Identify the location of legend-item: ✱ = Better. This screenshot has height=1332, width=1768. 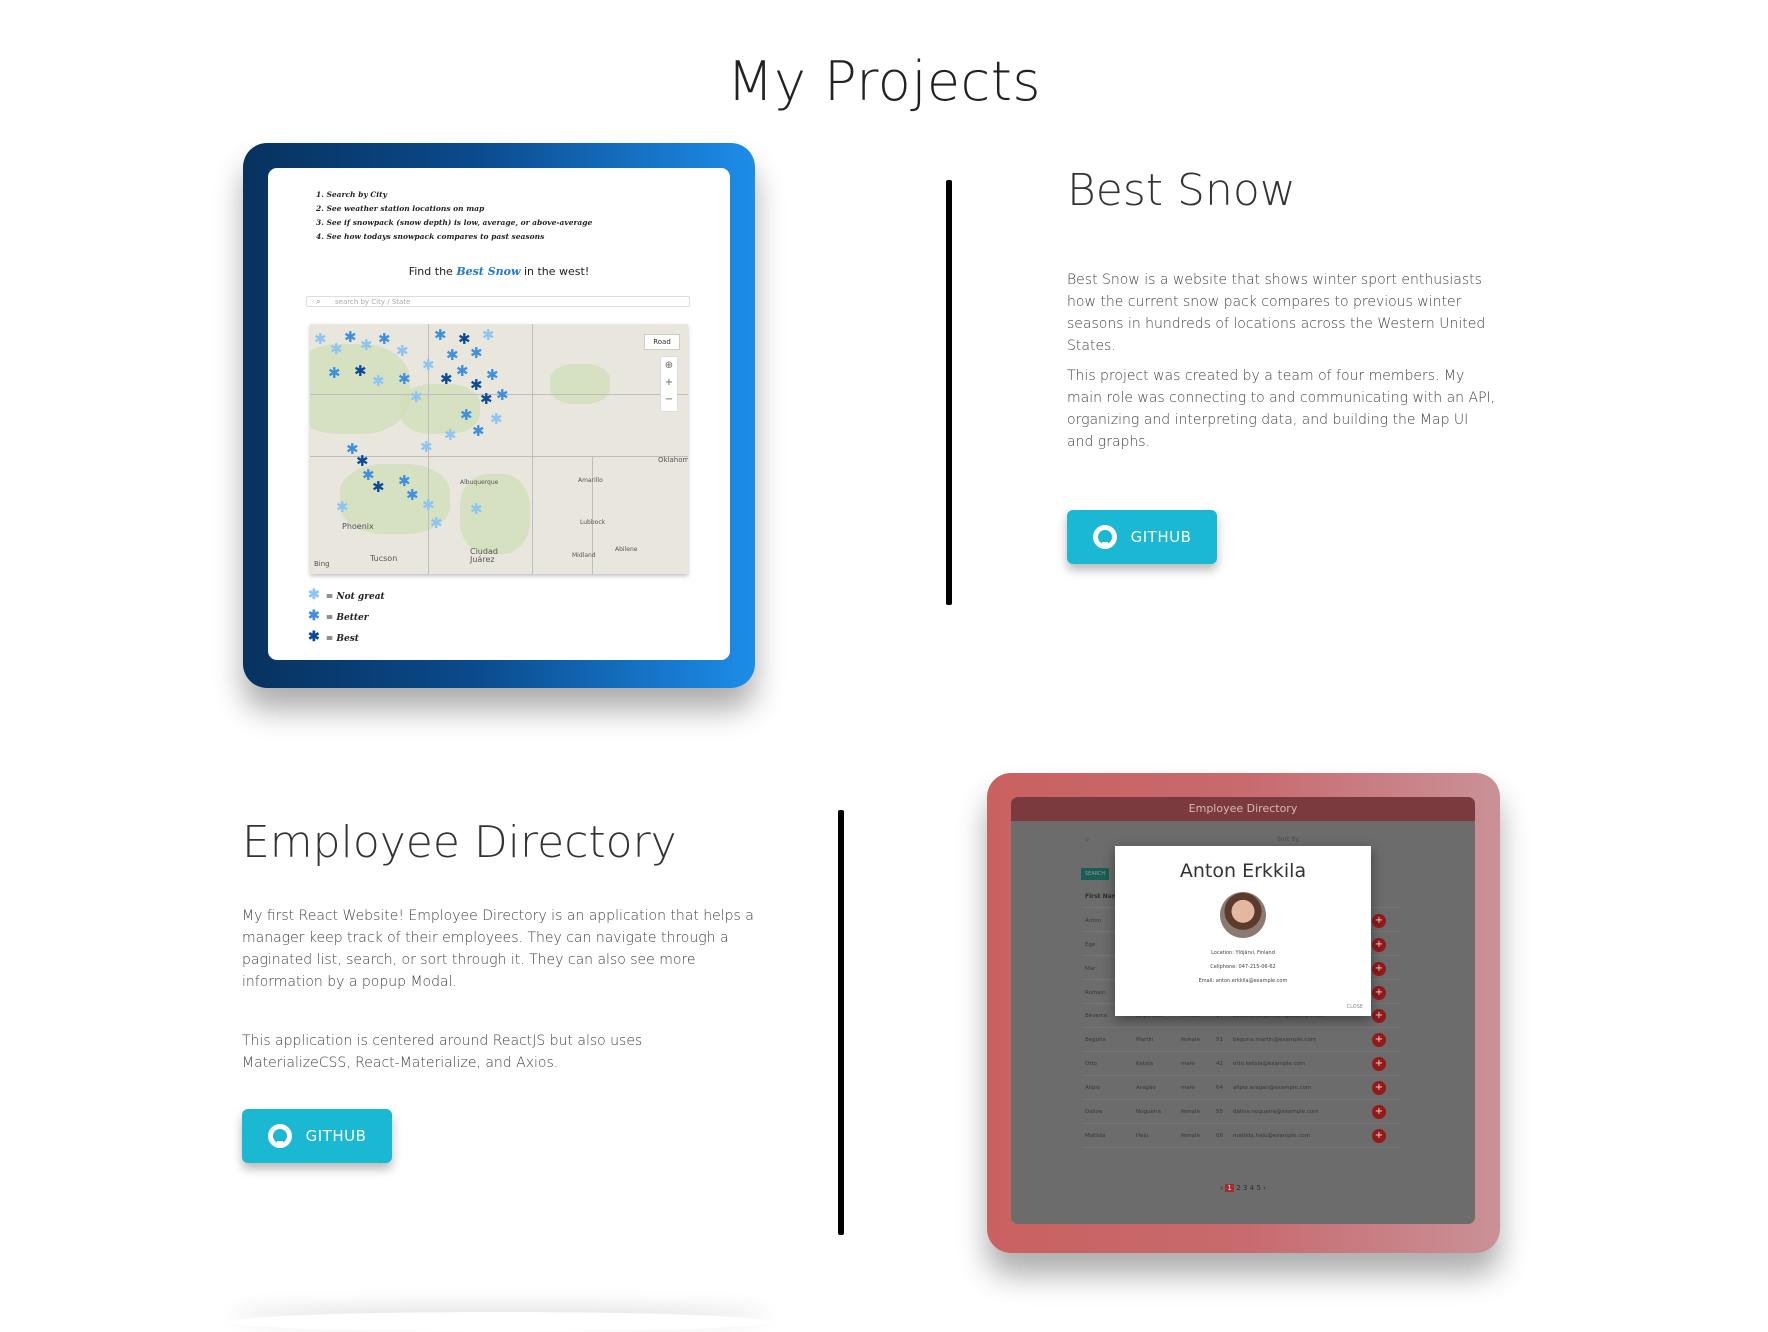
(338, 616).